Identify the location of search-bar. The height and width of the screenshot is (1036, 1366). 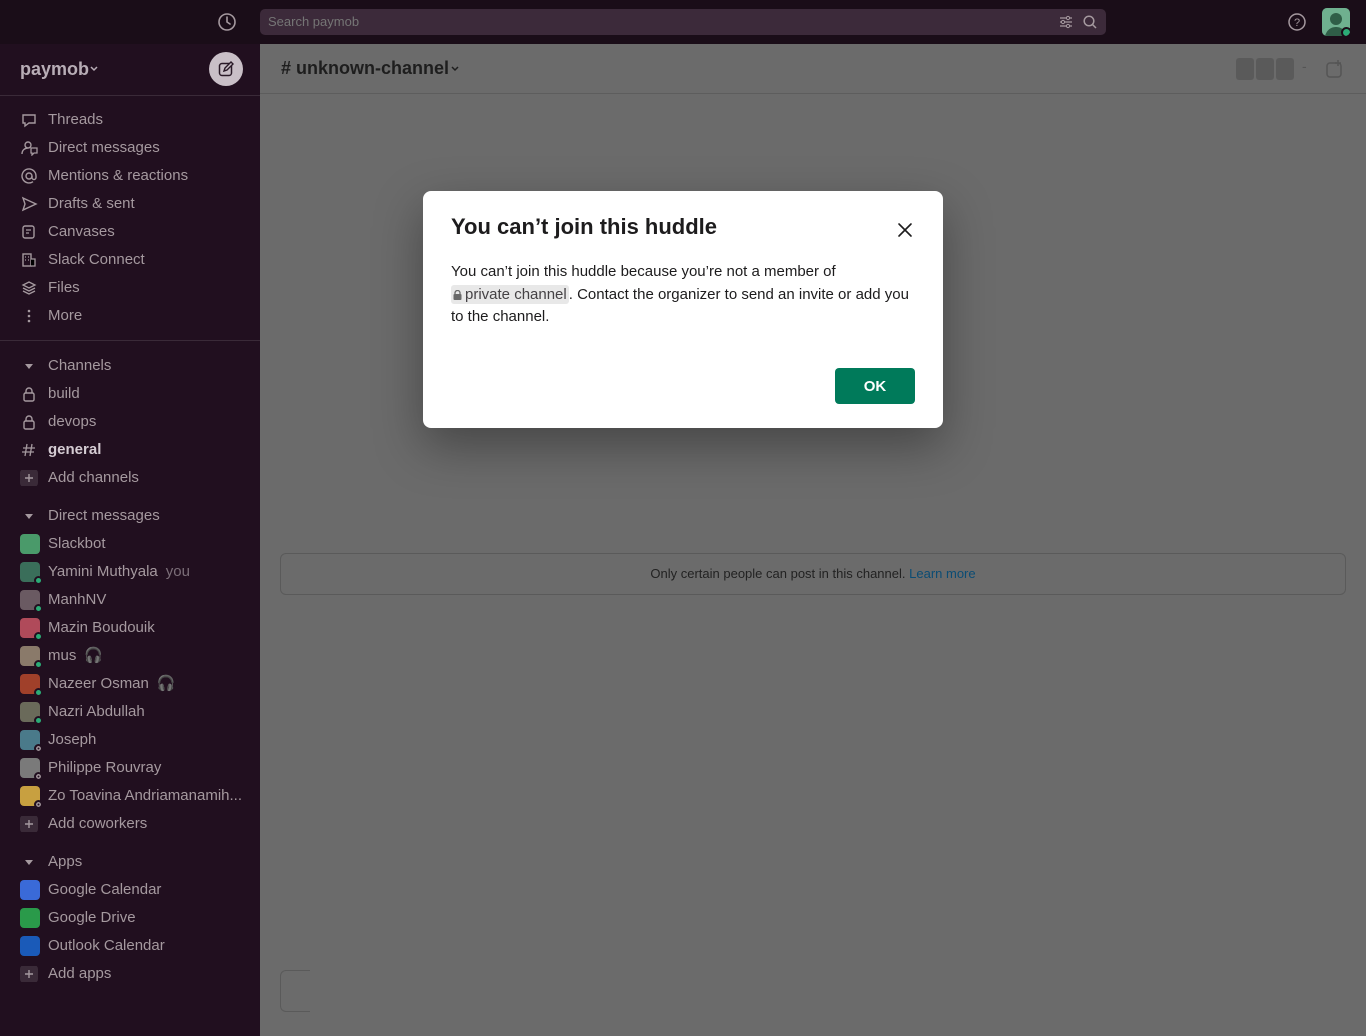
(683, 22).